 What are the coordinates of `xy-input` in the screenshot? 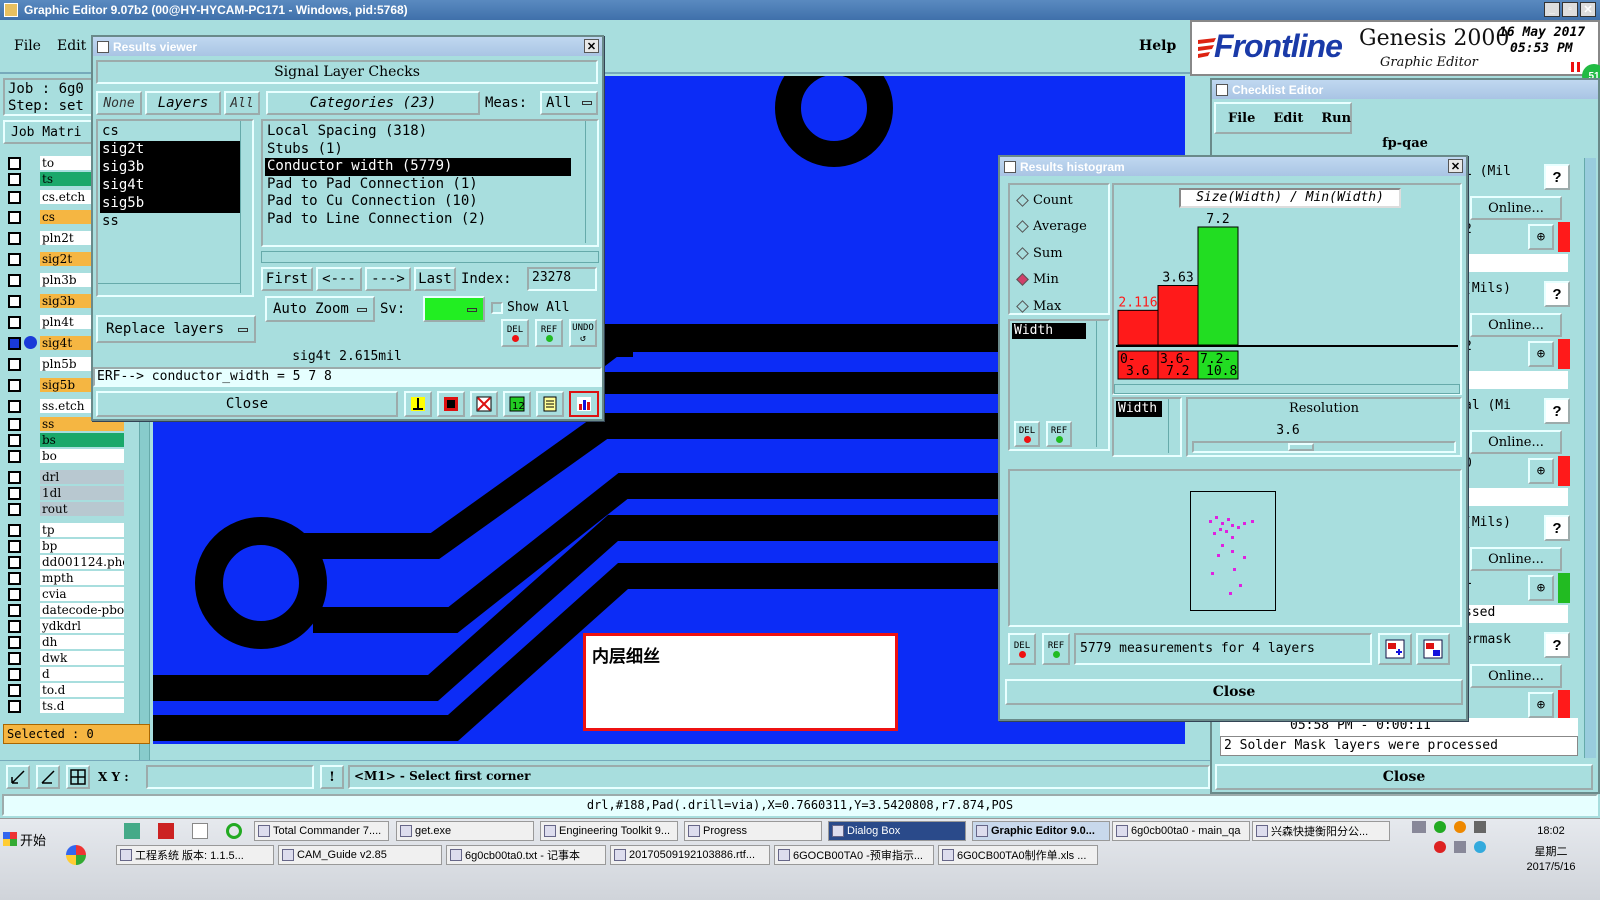 It's located at (230, 777).